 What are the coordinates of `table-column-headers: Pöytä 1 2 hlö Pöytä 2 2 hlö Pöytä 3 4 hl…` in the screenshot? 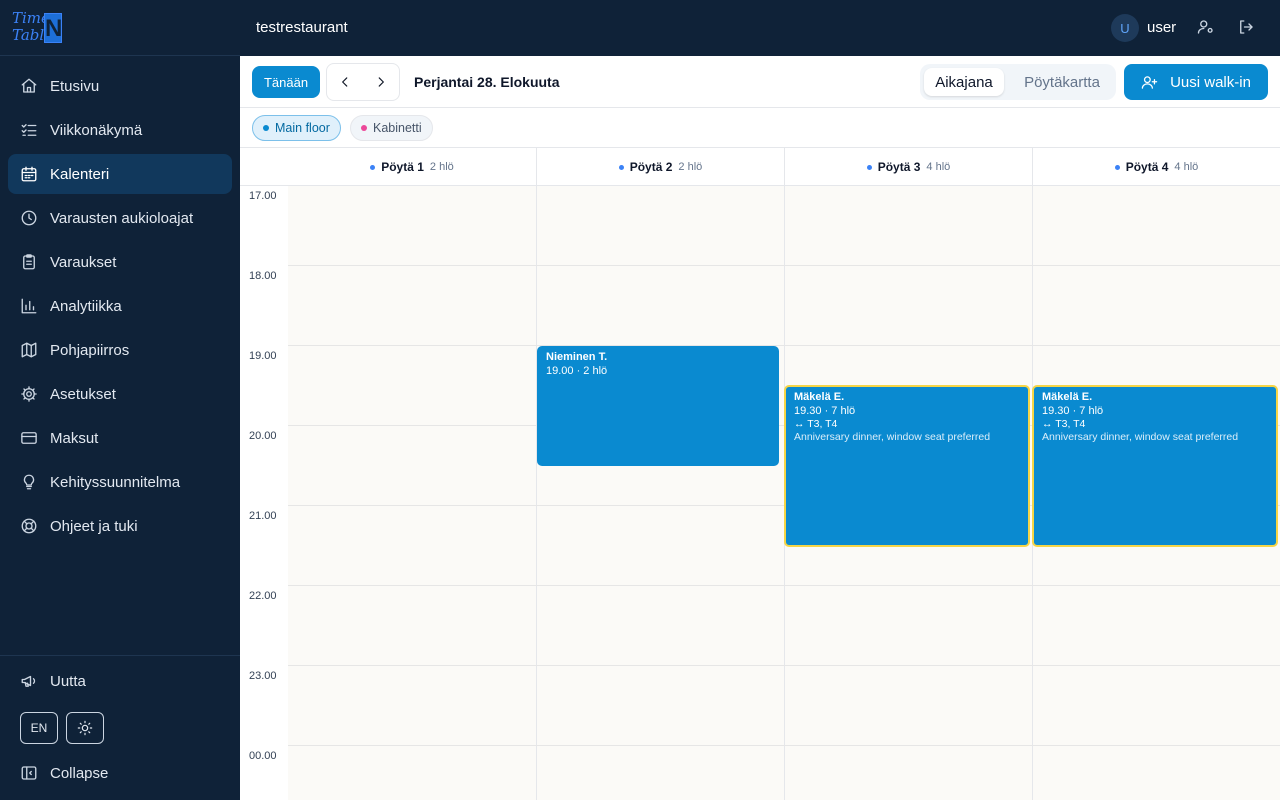 It's located at (760, 167).